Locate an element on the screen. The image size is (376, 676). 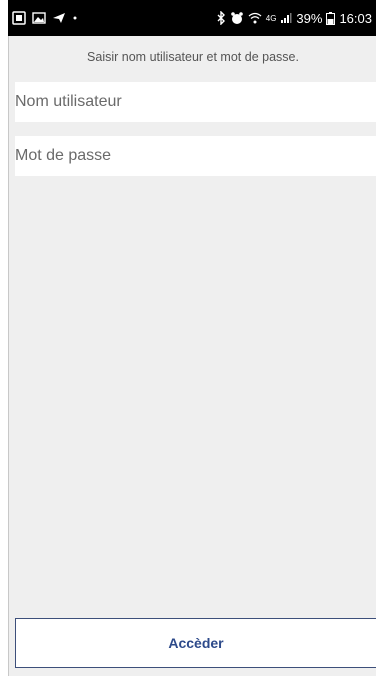
wifi-icon is located at coordinates (255, 18).